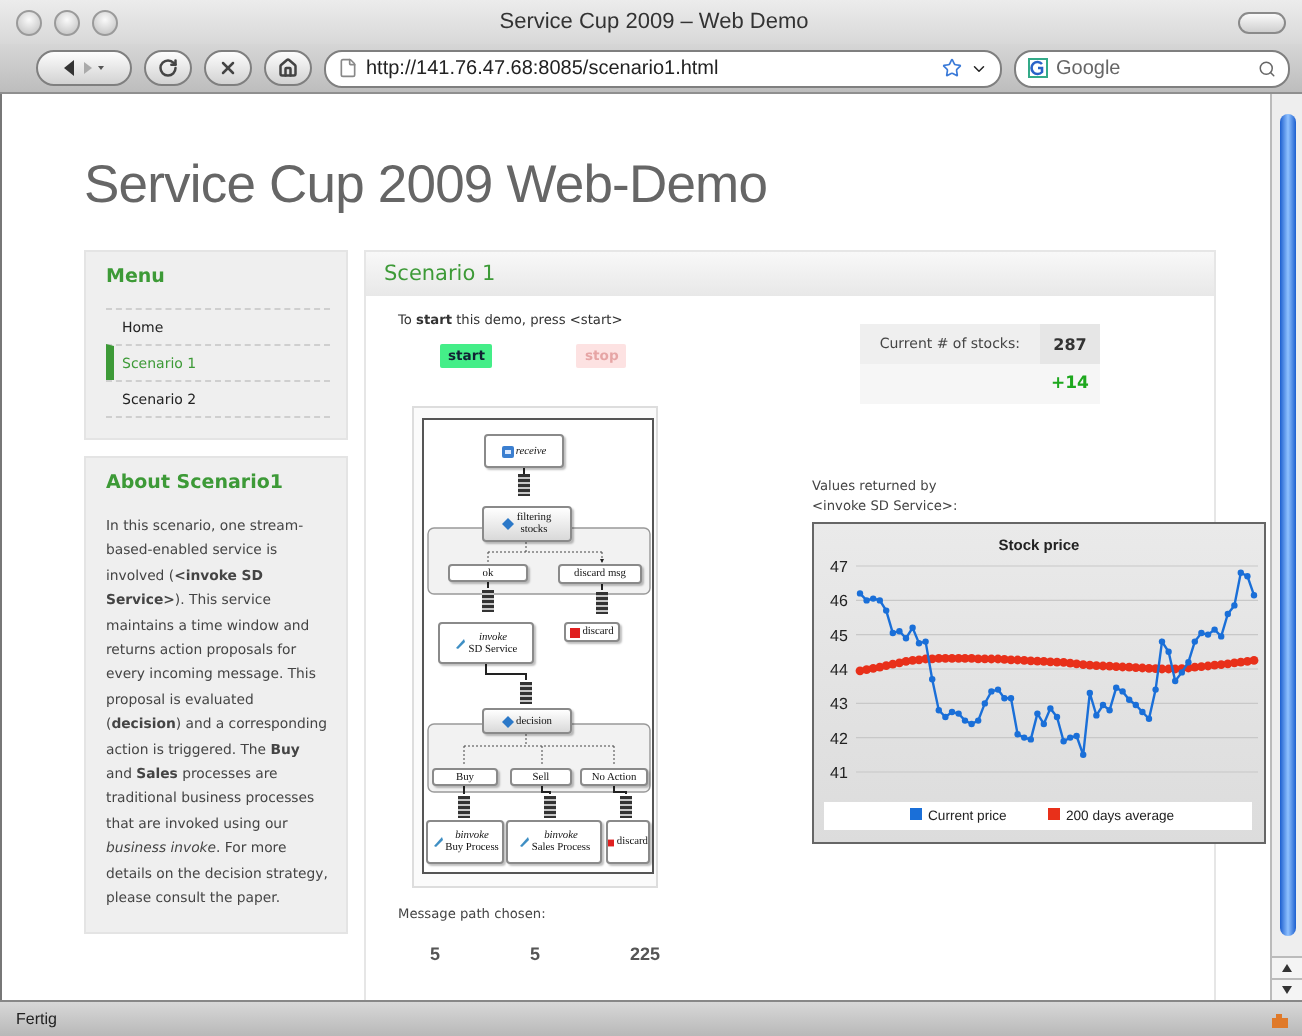  What do you see at coordinates (646, 954) in the screenshot?
I see `path-count: 225` at bounding box center [646, 954].